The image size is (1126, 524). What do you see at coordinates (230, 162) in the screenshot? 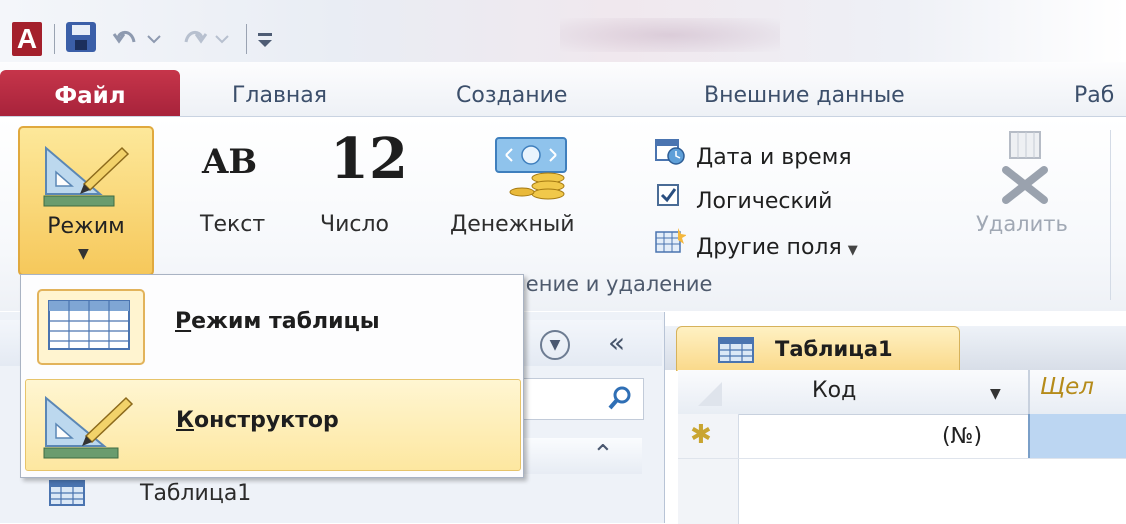
I see `text-field-icon: AB` at bounding box center [230, 162].